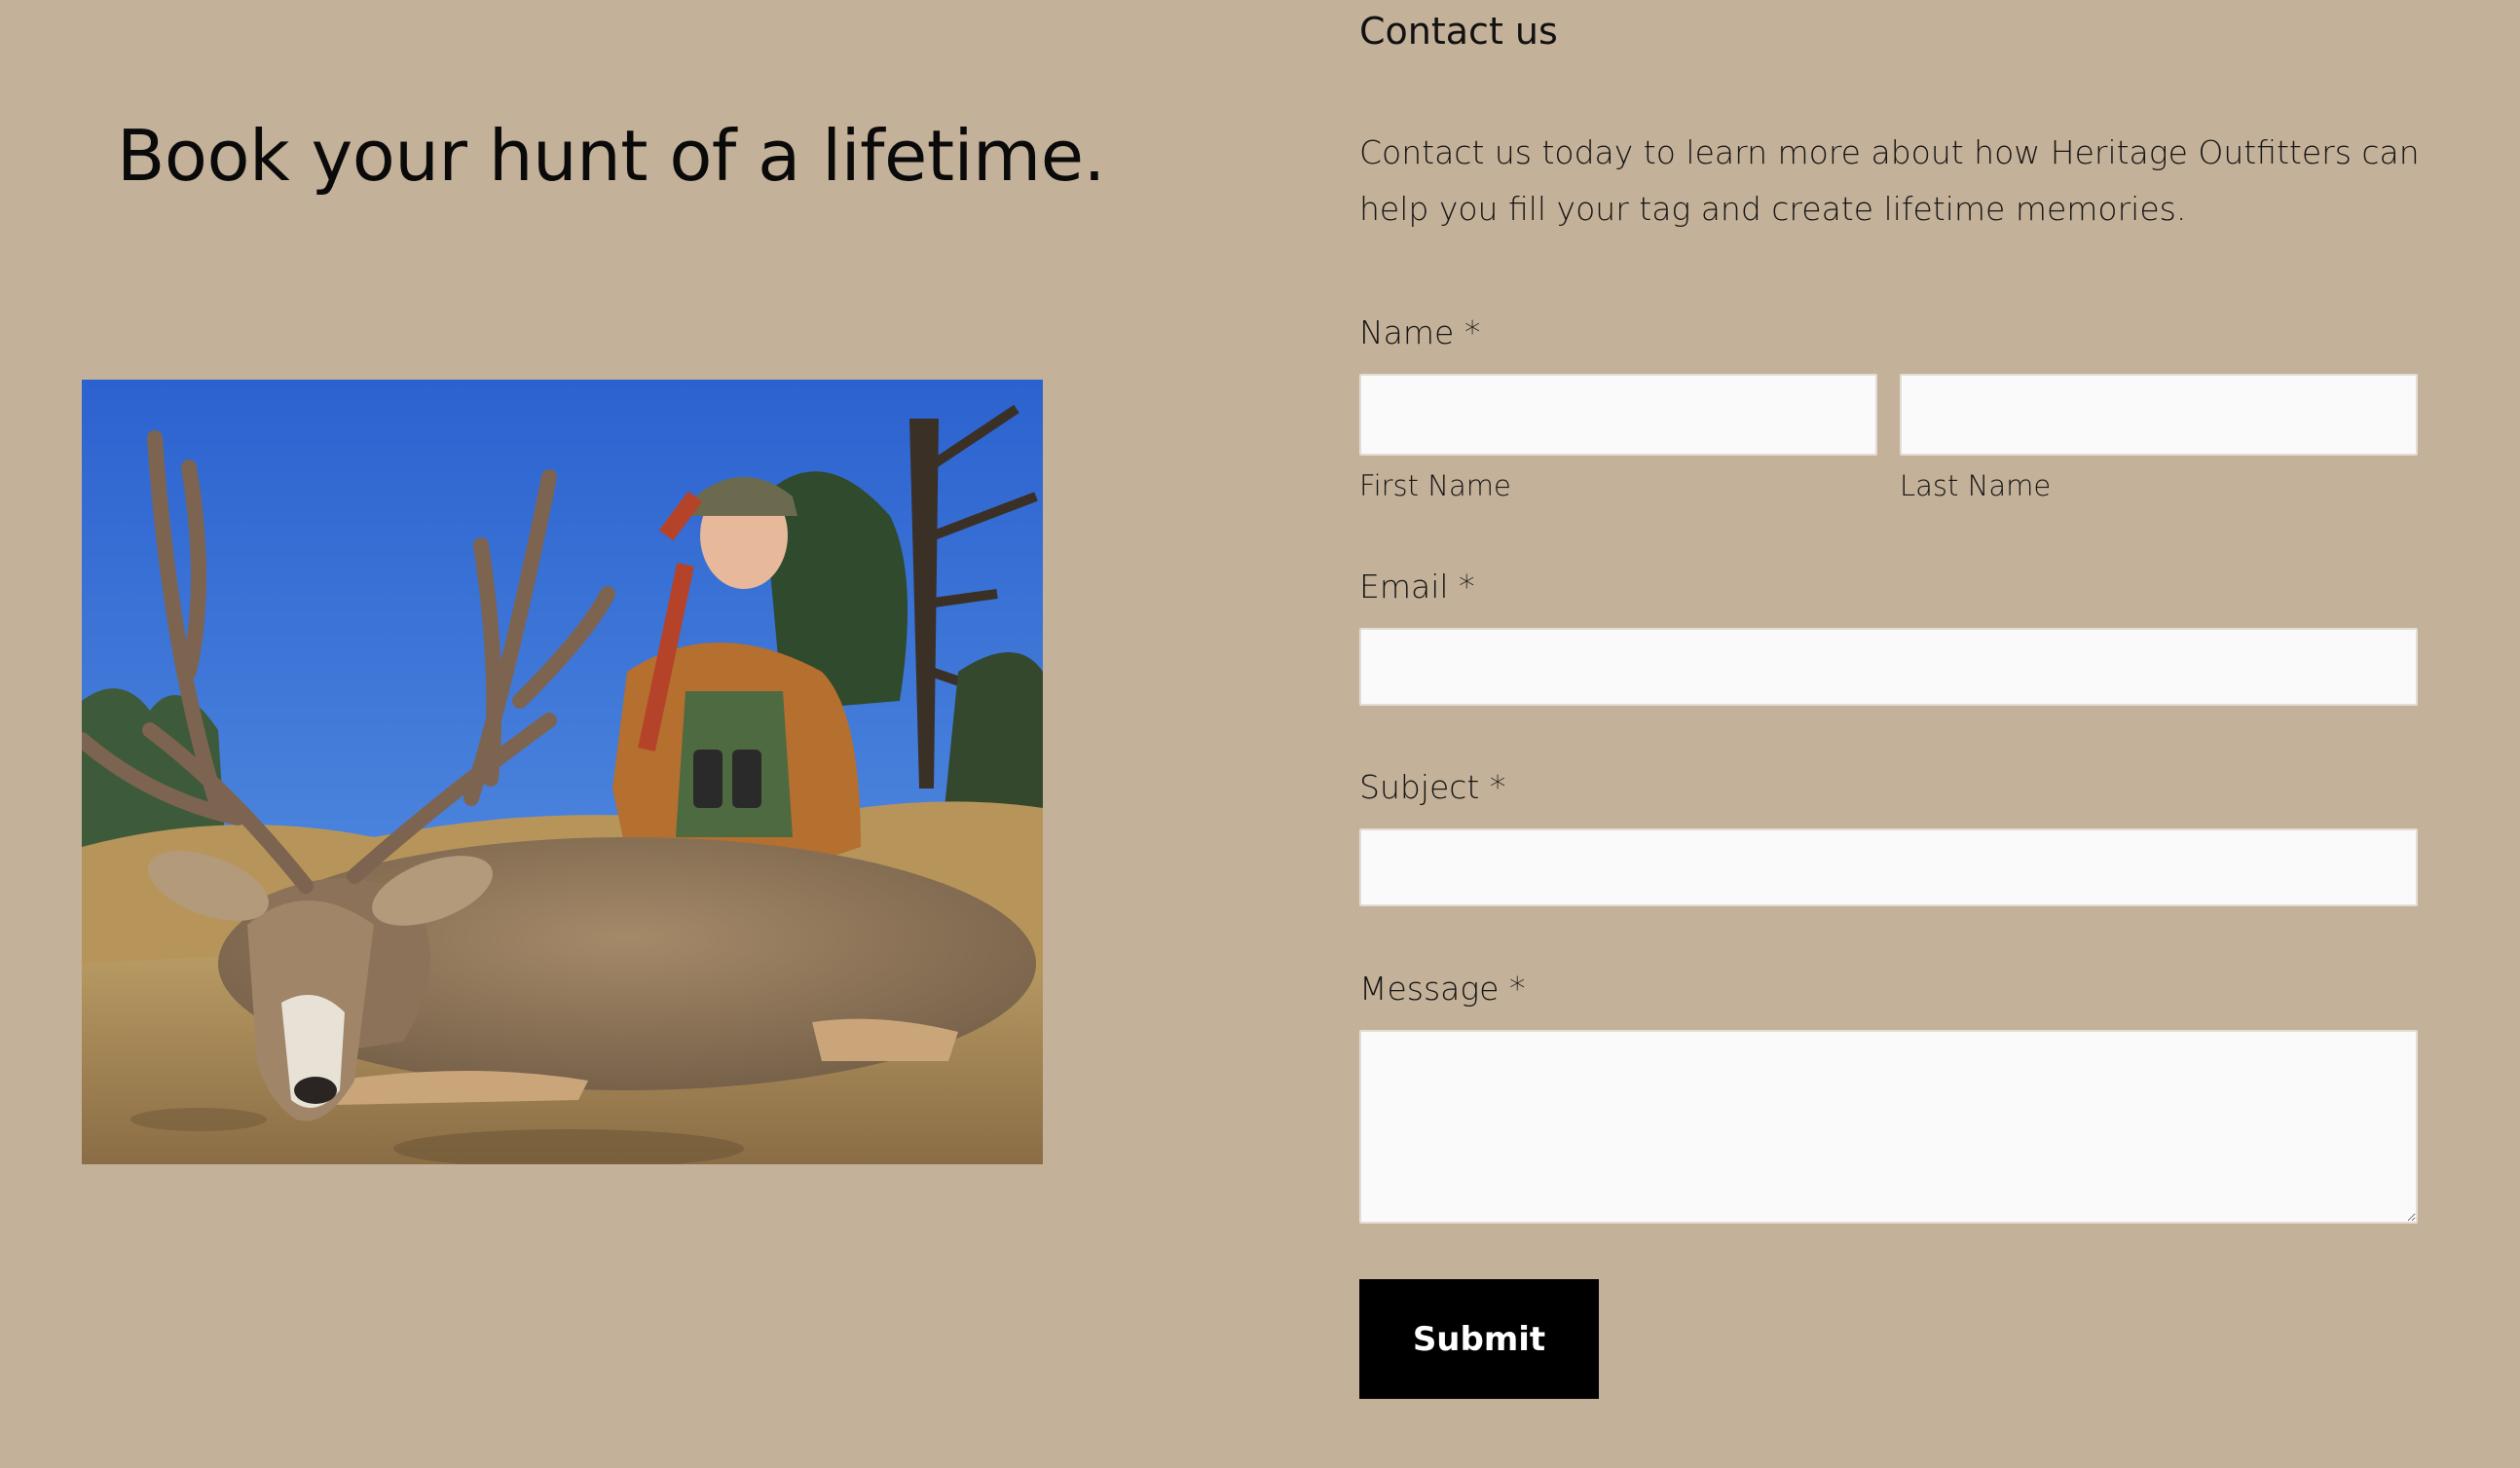 The width and height of the screenshot is (2520, 1468). I want to click on contact-title: Contact us, so click(1458, 31).